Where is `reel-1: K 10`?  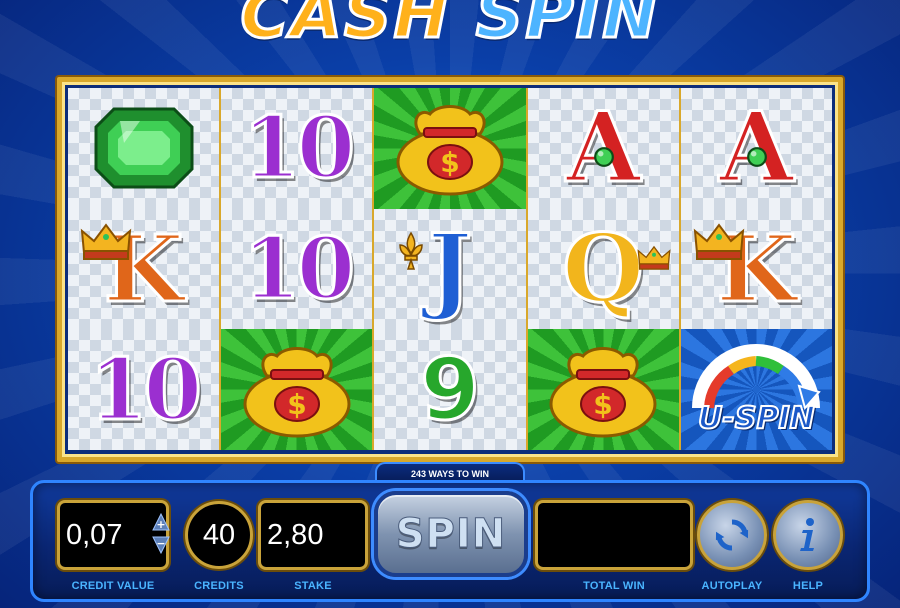
reel-1: K 10 is located at coordinates (144, 269).